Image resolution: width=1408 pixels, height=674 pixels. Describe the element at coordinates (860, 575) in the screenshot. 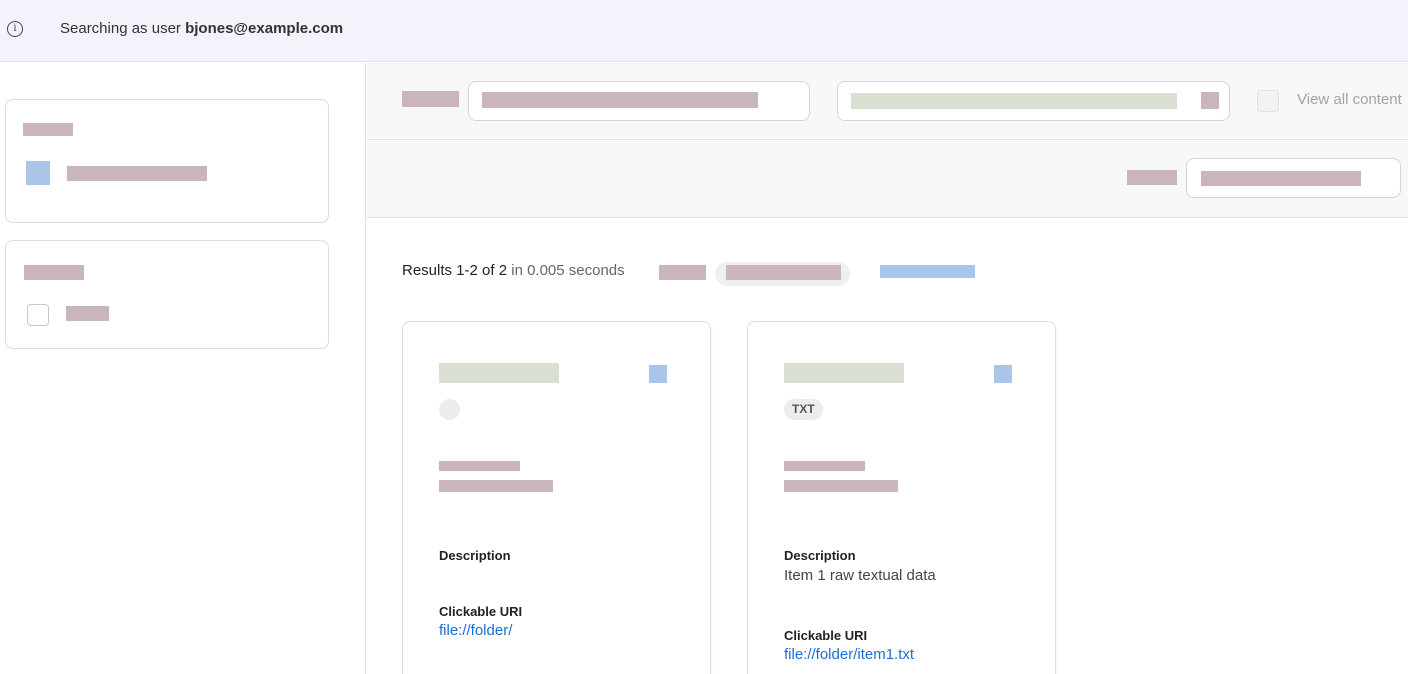

I see `description-value: Item 1 raw textual data` at that location.